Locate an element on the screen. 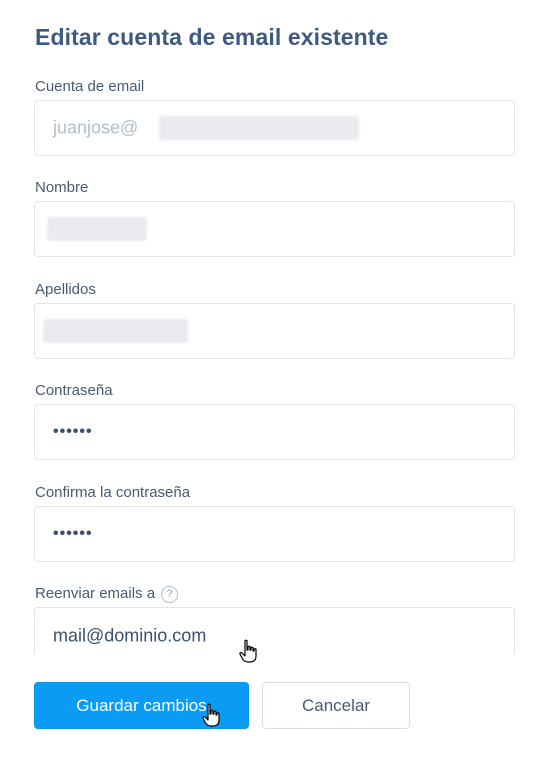 This screenshot has width=540, height=761. confirm-password-field: •••••• is located at coordinates (274, 534).